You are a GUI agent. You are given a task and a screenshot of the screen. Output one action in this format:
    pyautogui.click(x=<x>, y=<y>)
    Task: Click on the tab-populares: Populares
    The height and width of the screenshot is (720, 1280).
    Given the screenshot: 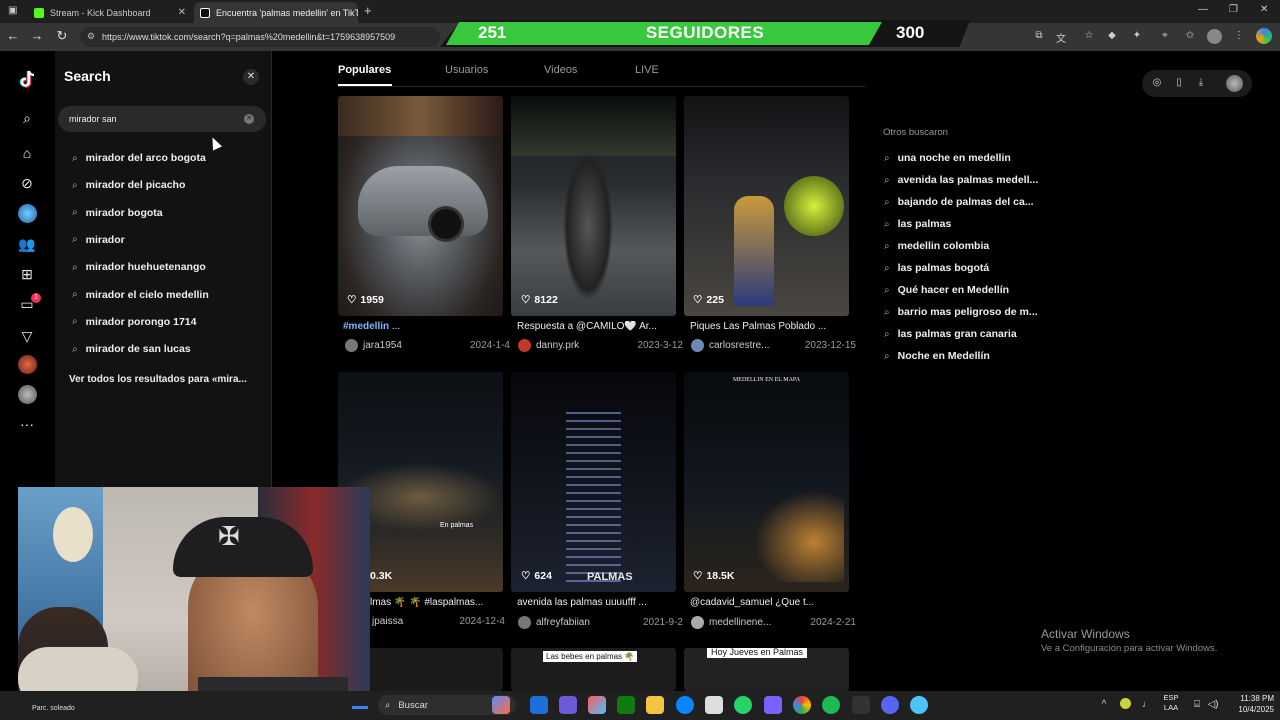 What is the action you would take?
    pyautogui.click(x=364, y=70)
    